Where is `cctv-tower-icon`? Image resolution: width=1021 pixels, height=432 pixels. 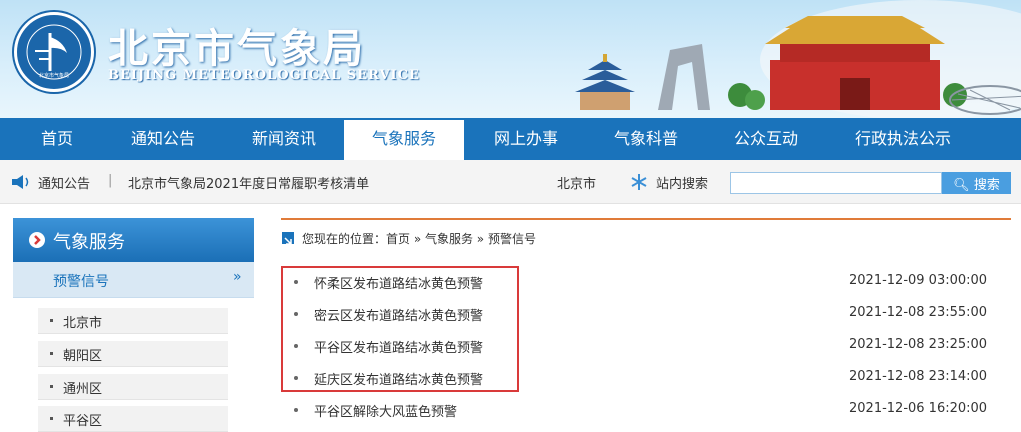
cctv-tower-icon is located at coordinates (684, 77).